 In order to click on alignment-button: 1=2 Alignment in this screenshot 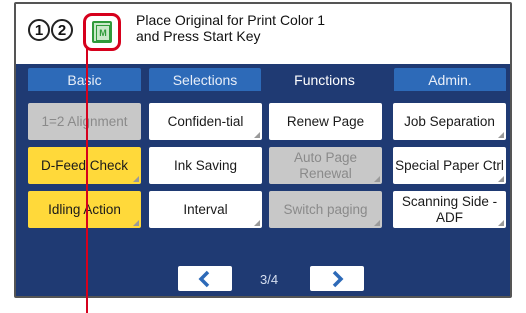, I will do `click(84, 121)`.